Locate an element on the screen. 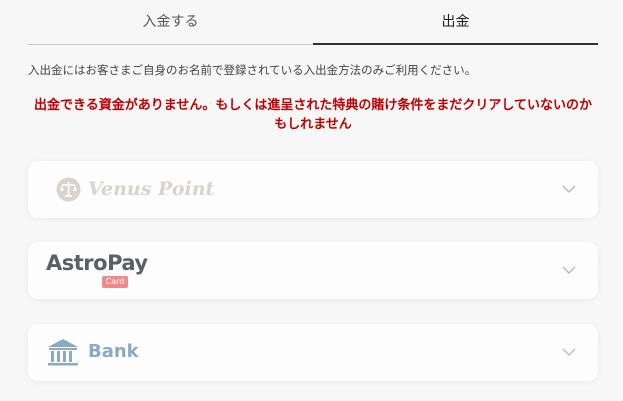 The width and height of the screenshot is (623, 401). scales-icon is located at coordinates (68, 189).